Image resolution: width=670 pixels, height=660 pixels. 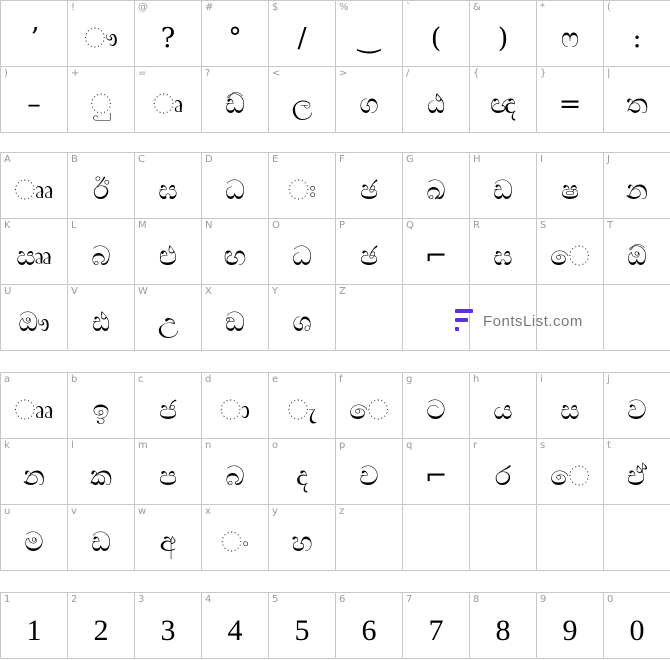 What do you see at coordinates (34, 190) in the screenshot?
I see `glyph-sample: ෲ` at bounding box center [34, 190].